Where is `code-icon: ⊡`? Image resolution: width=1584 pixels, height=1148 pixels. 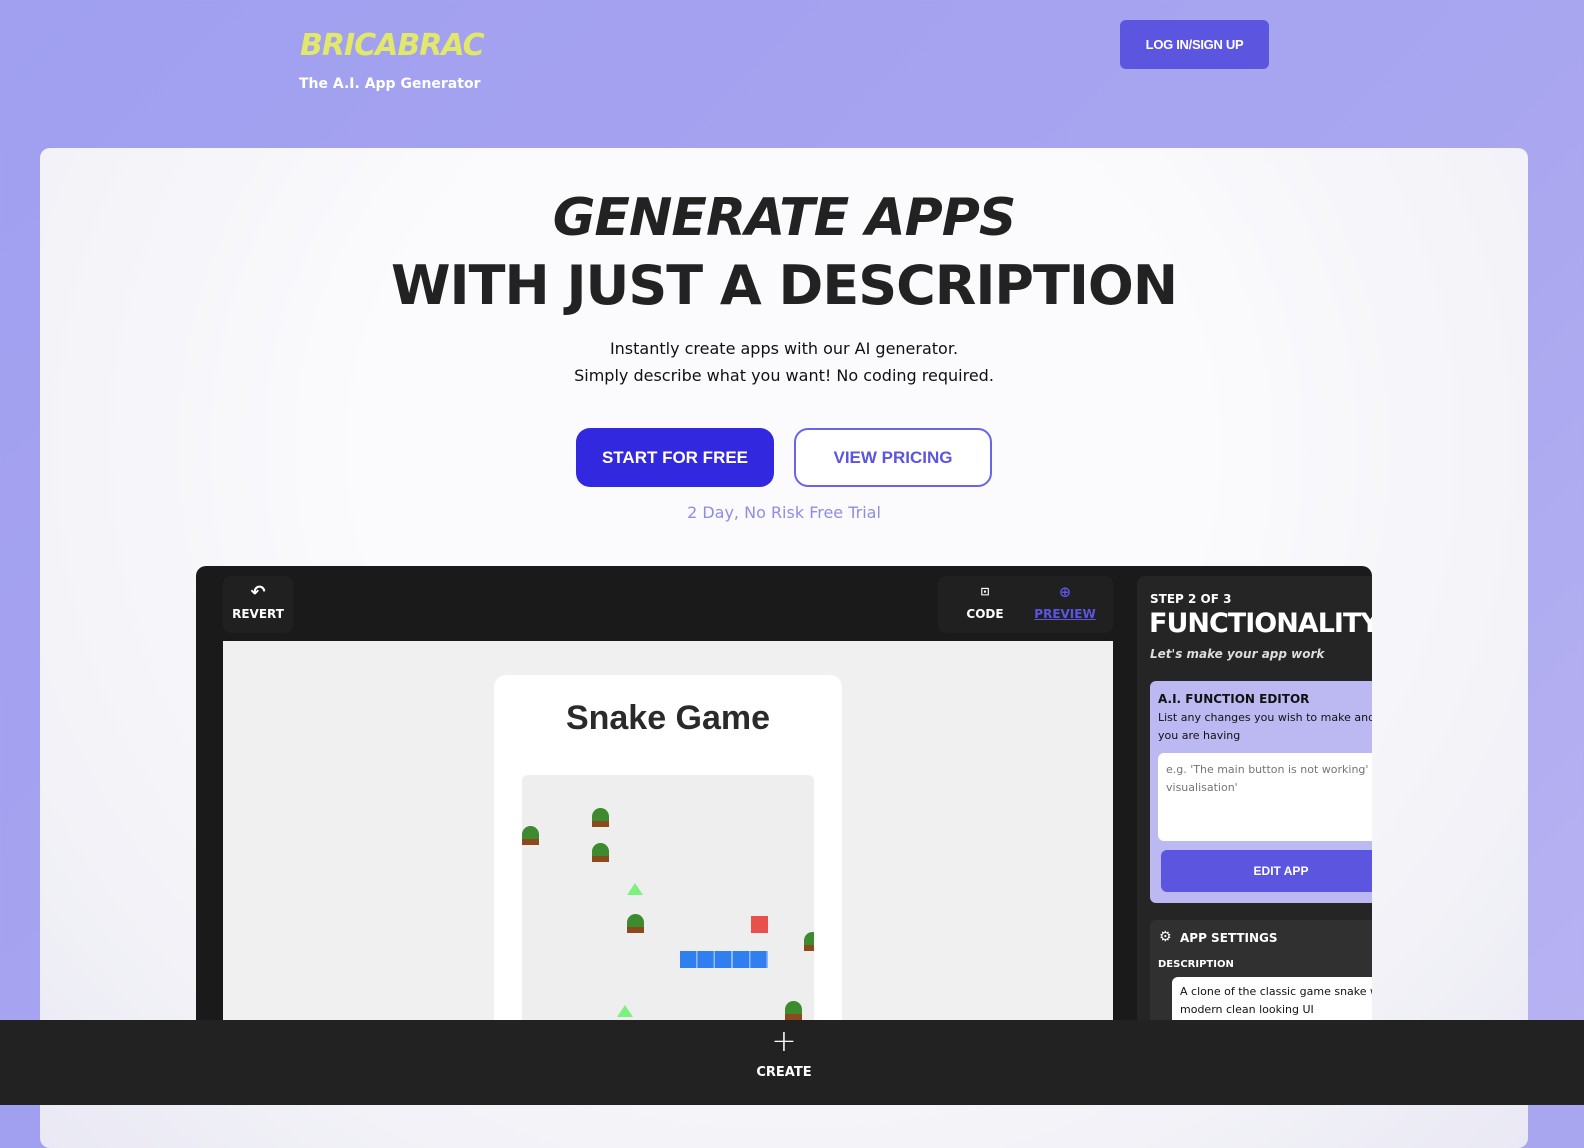 code-icon: ⊡ is located at coordinates (985, 591).